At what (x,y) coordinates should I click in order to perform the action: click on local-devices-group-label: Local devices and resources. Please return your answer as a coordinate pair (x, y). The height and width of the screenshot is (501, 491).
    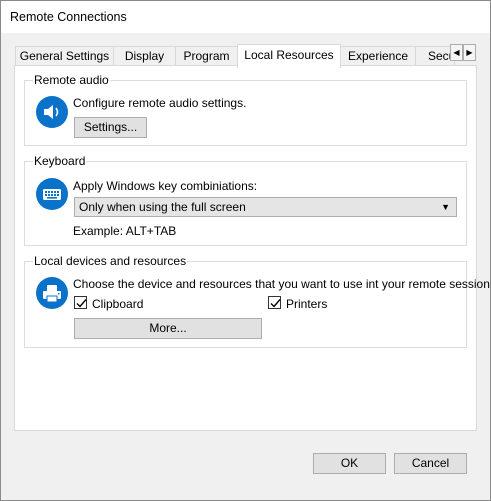
    Looking at the image, I should click on (110, 261).